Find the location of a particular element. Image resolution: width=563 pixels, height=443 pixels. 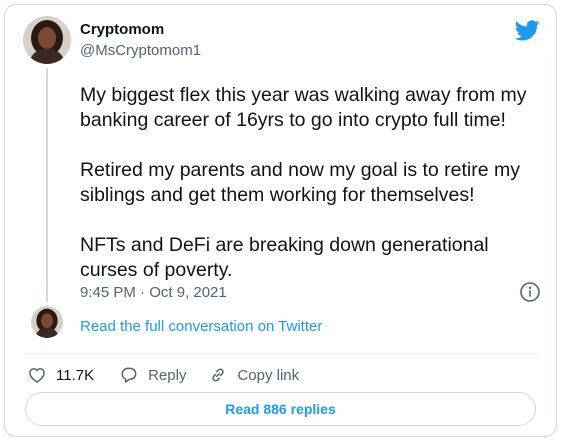

divider is located at coordinates (280, 353).